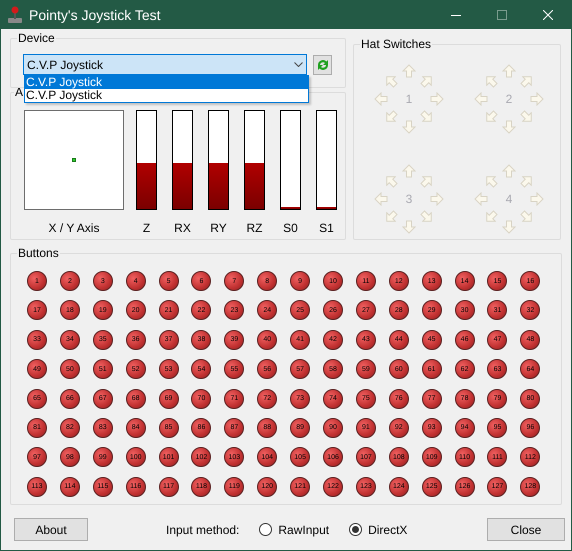  Describe the element at coordinates (355, 529) in the screenshot. I see `radio-circle` at that location.